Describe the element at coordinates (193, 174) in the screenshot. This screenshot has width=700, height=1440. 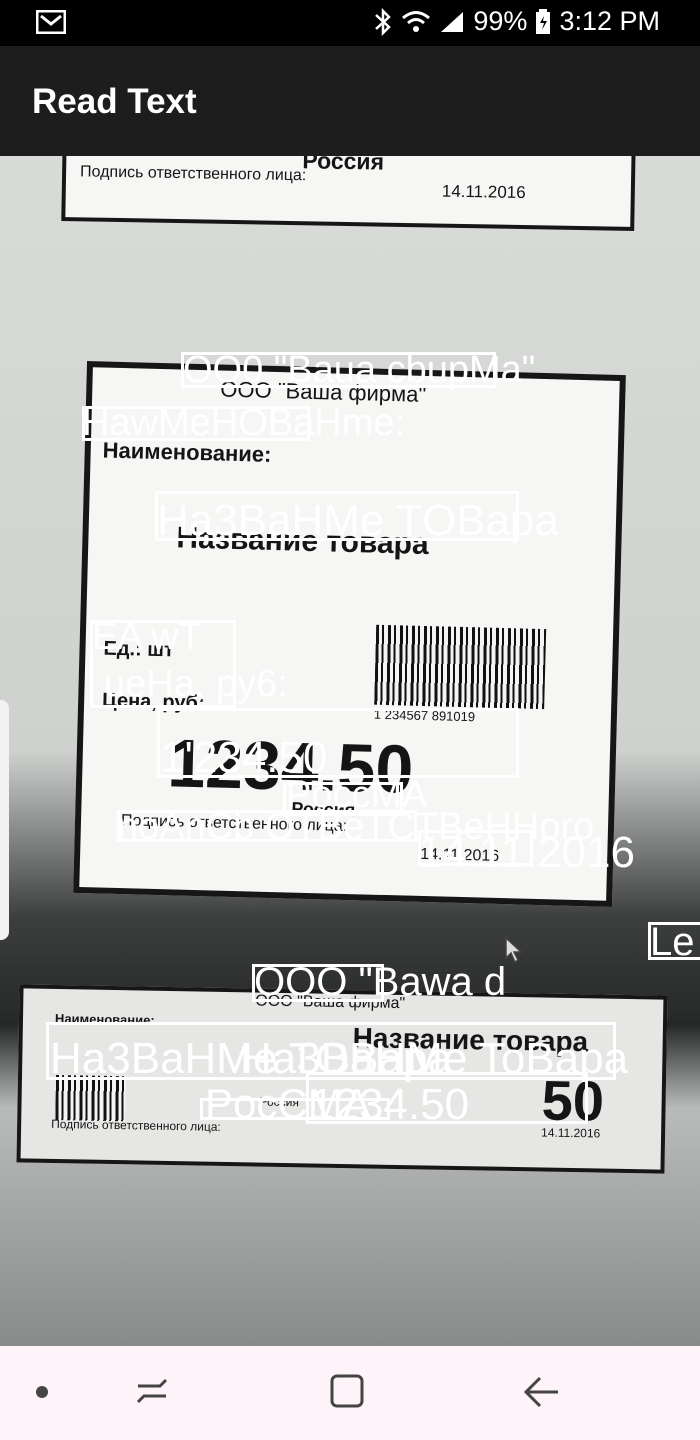
I see `label-top-signature: Подпись ответственного лица:` at that location.